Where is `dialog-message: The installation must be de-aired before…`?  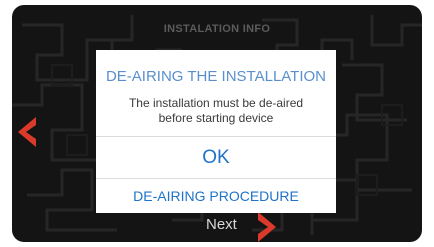
dialog-message: The installation must be de-aired before… is located at coordinates (216, 111).